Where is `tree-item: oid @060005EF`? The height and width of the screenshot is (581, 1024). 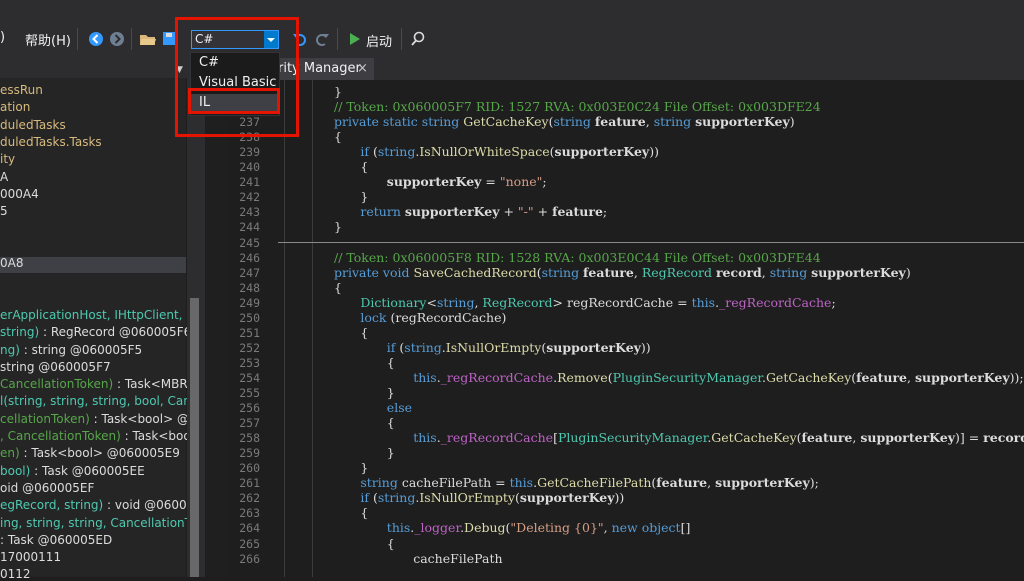
tree-item: oid @060005EF is located at coordinates (47, 488).